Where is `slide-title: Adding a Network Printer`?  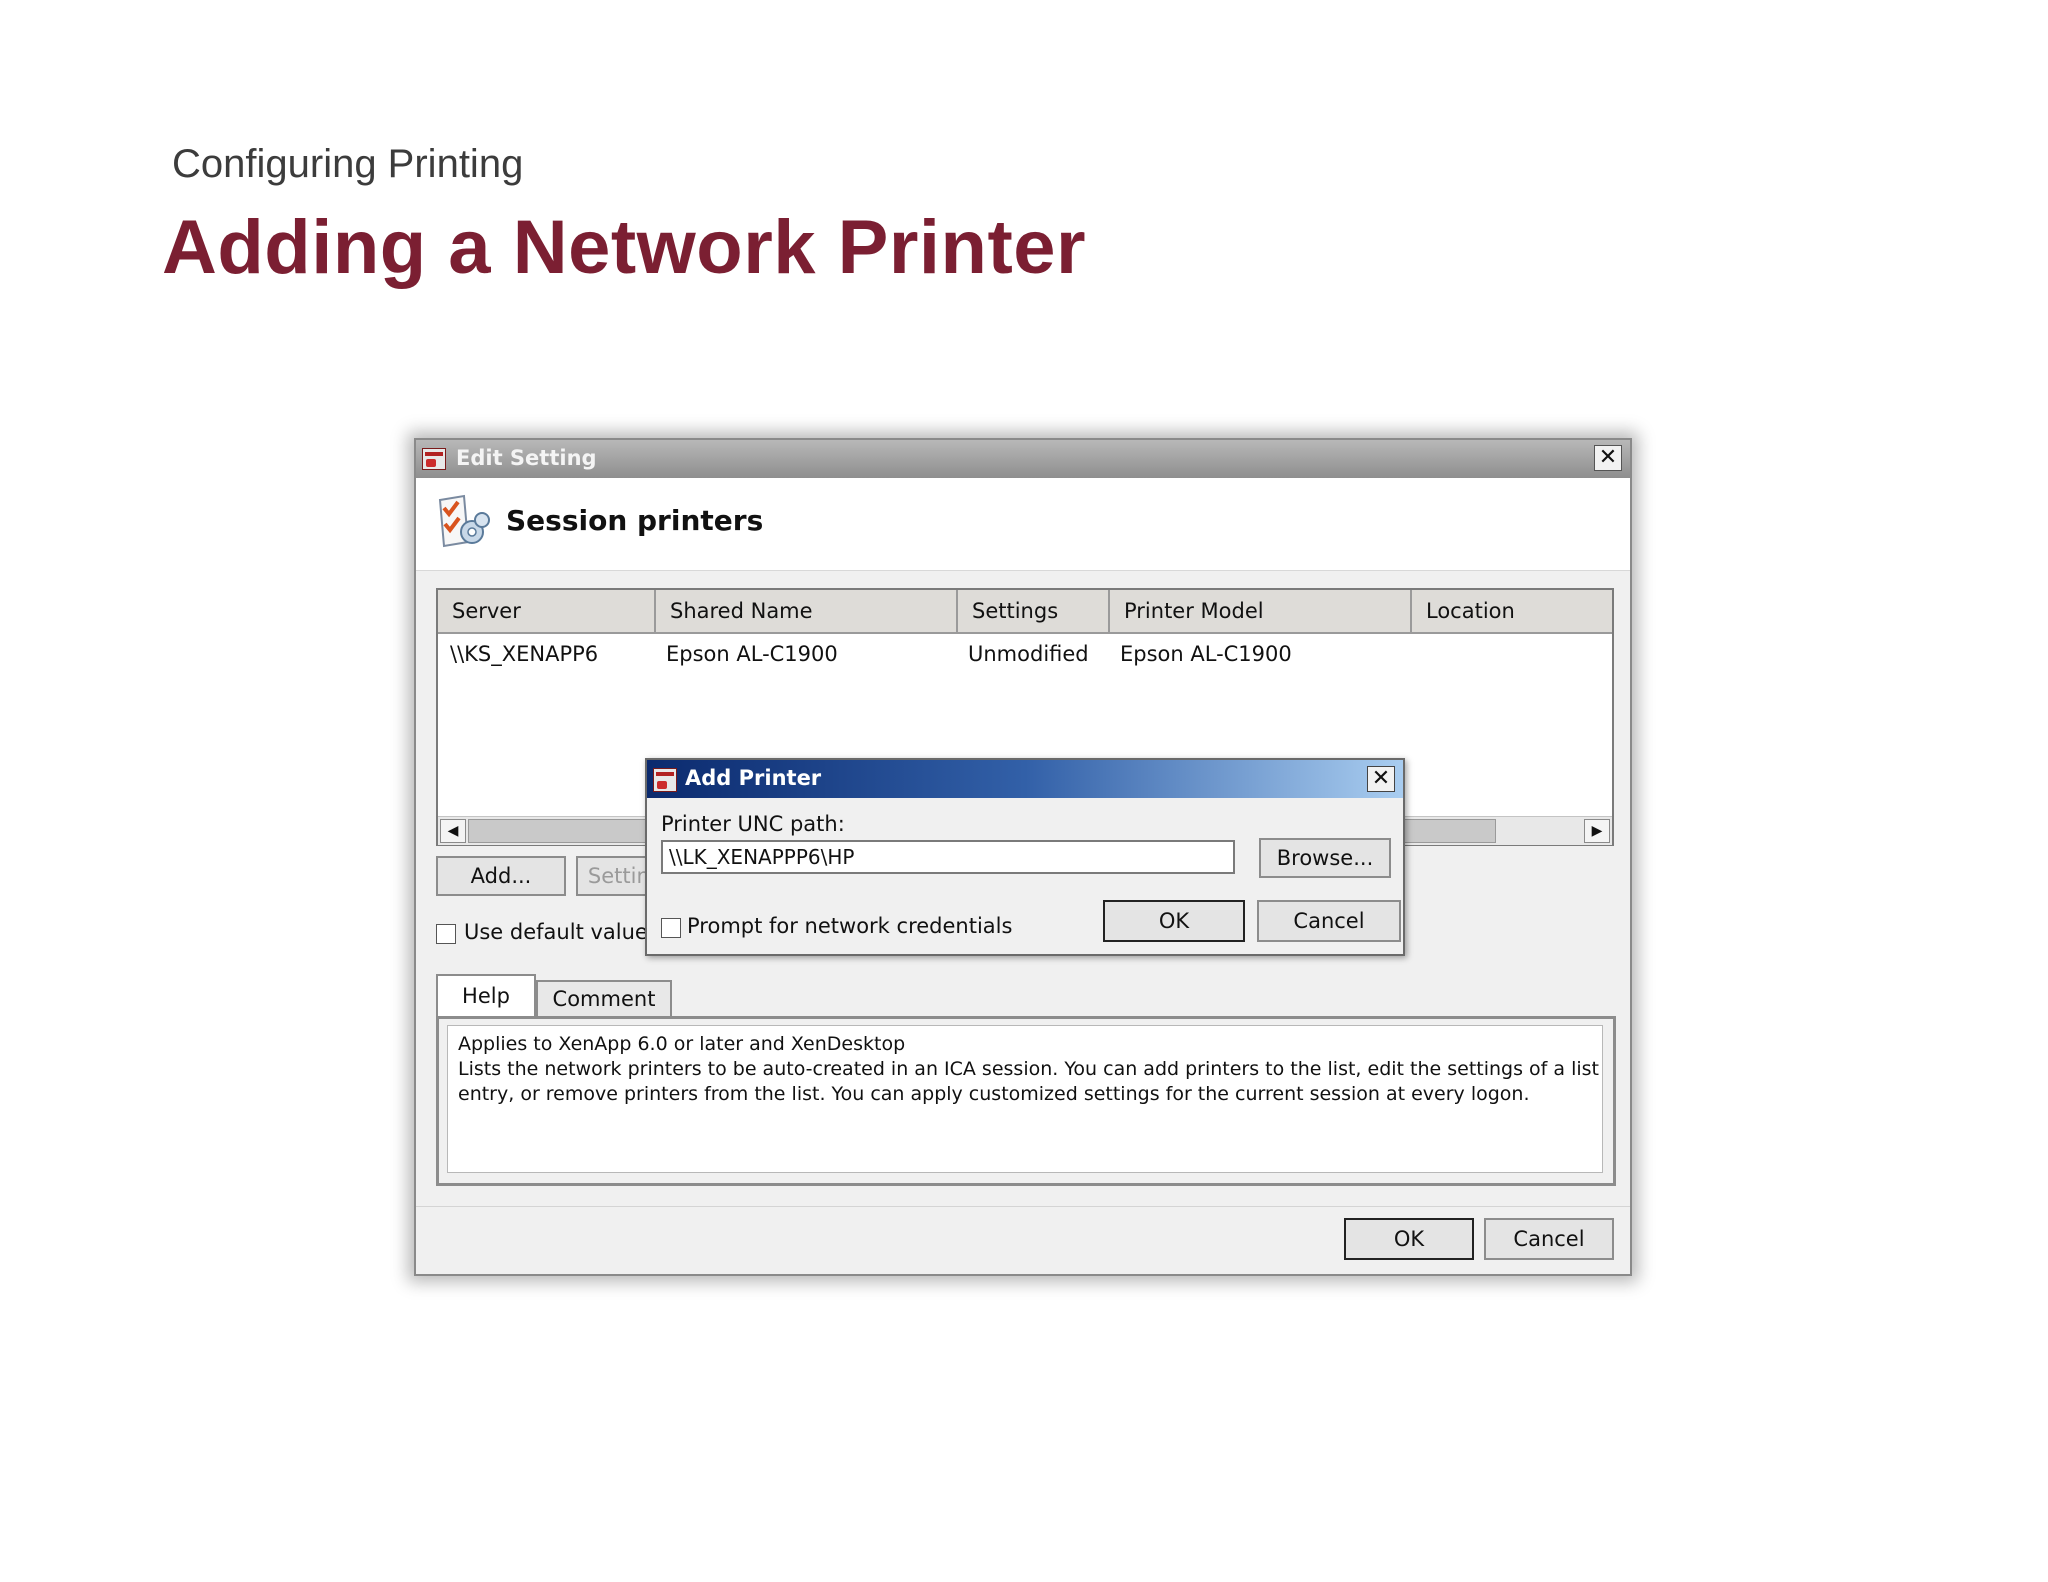 slide-title: Adding a Network Printer is located at coordinates (624, 247).